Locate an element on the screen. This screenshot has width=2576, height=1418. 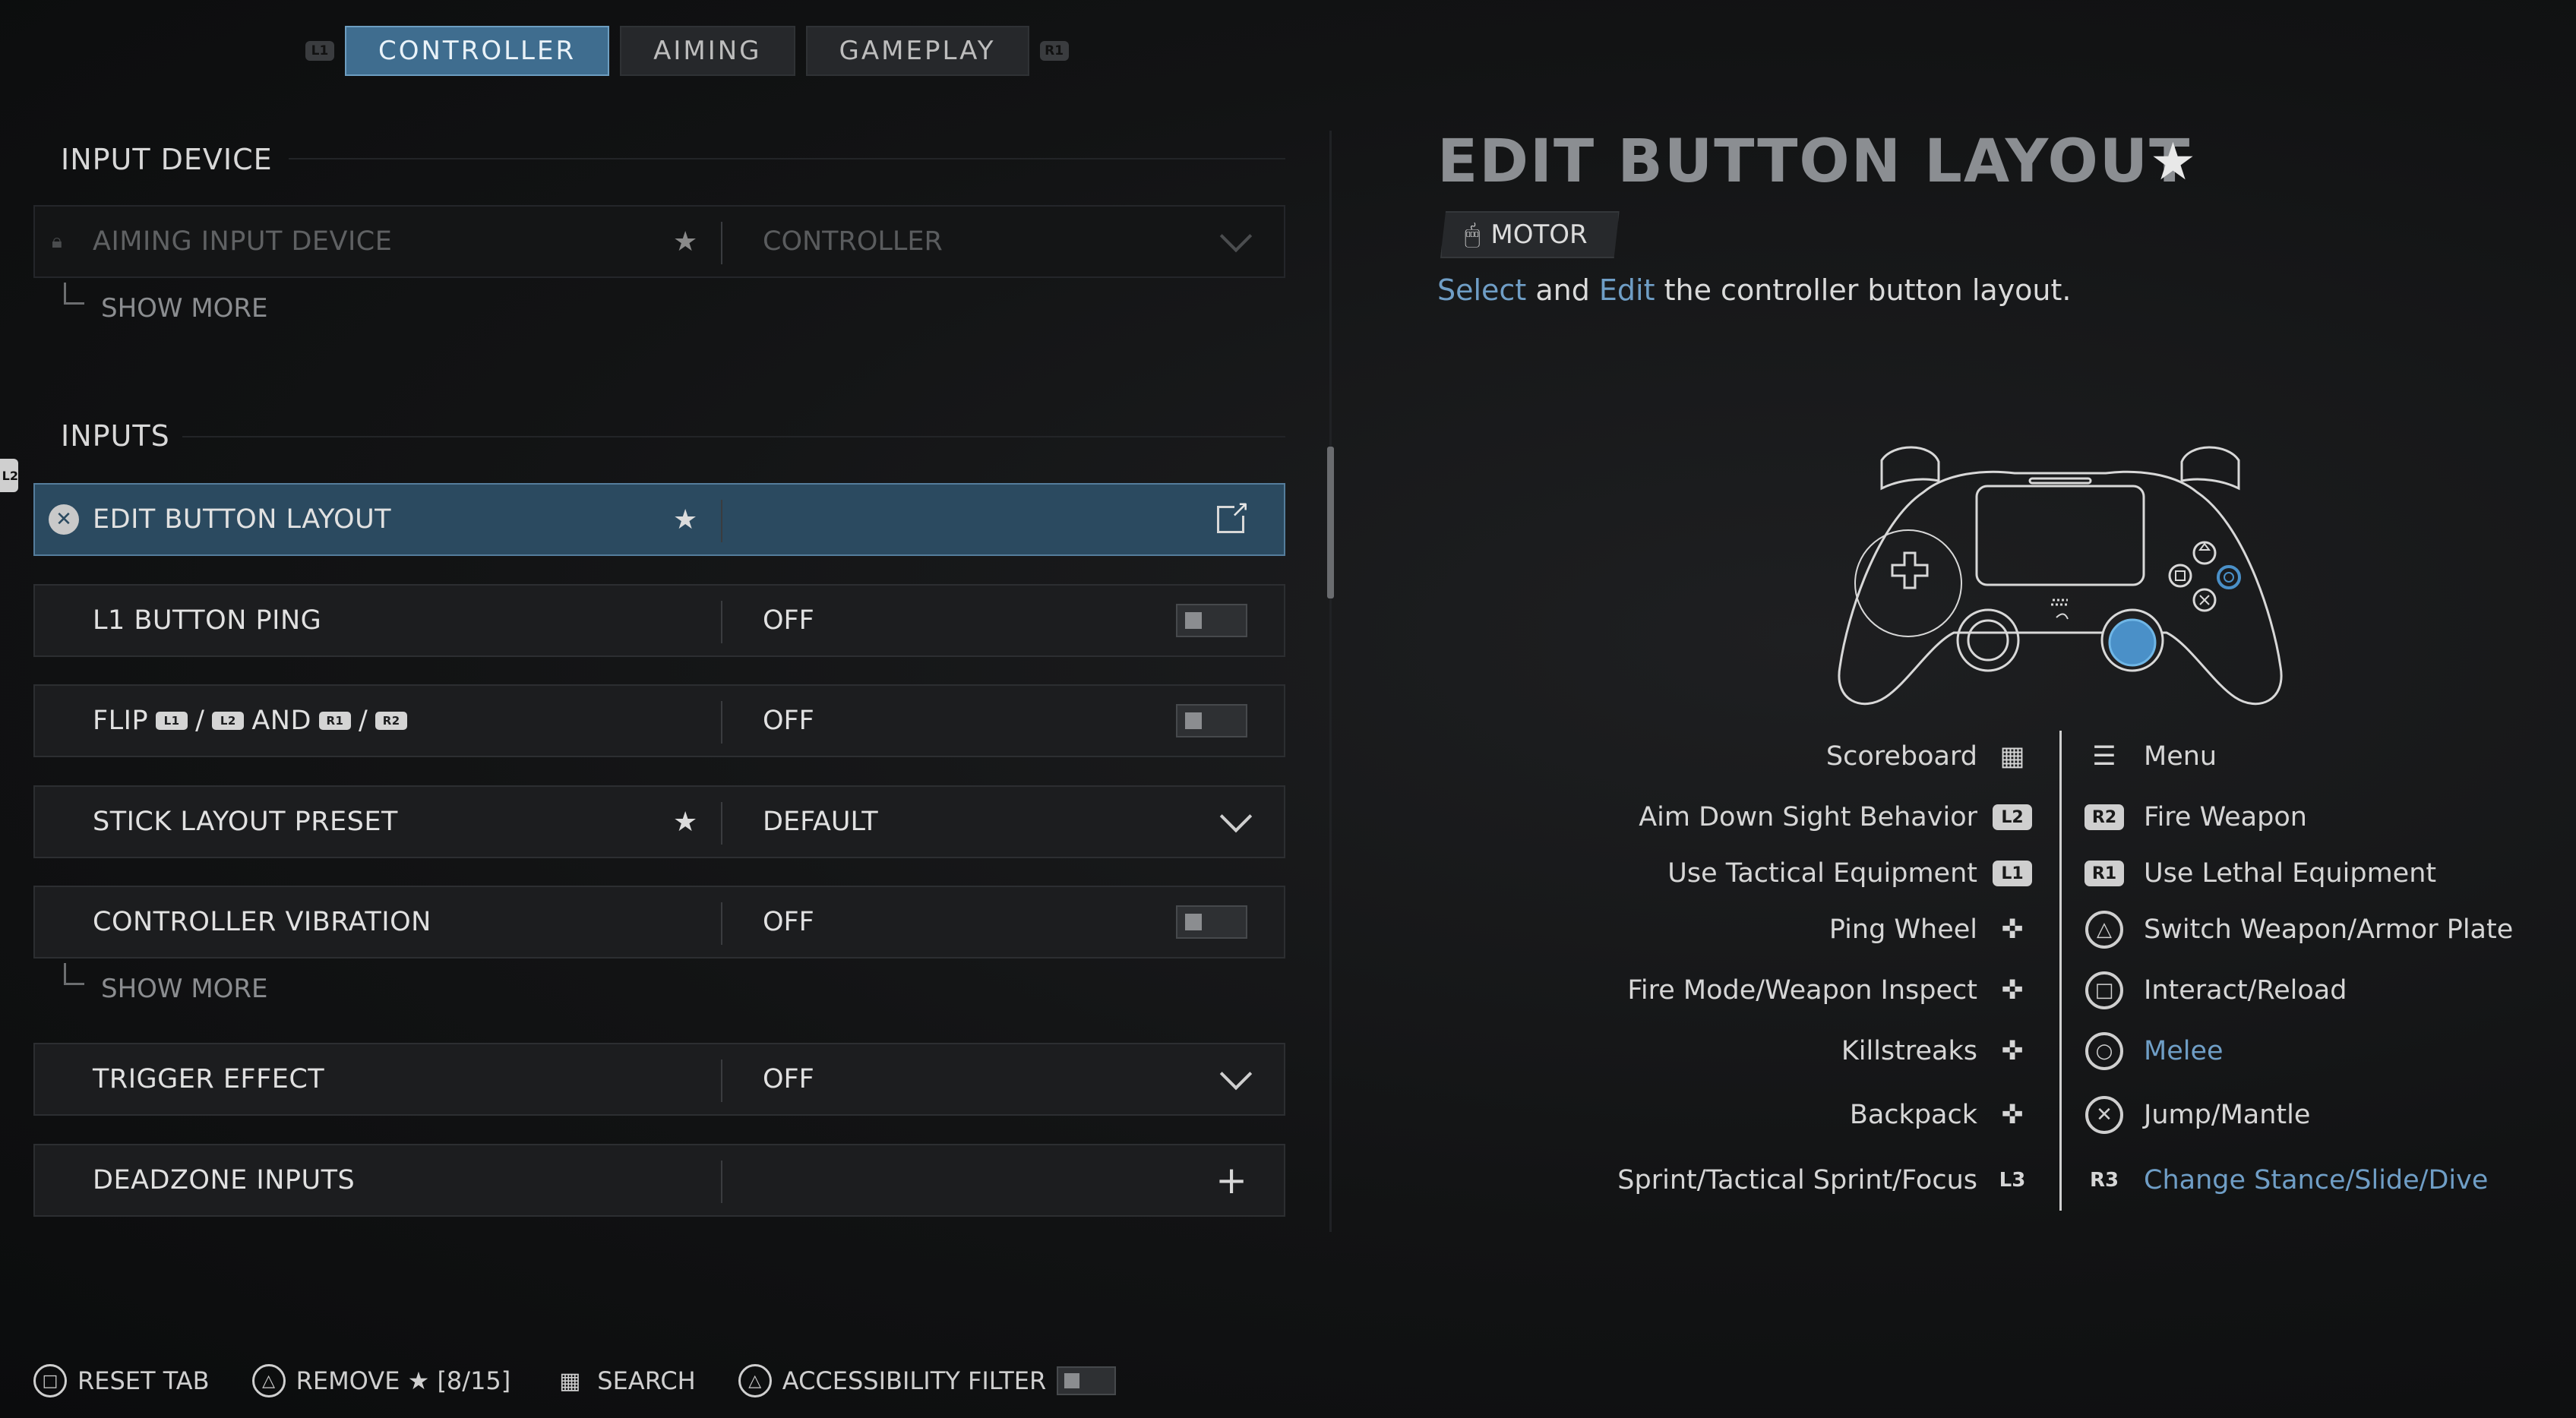
mapping-right-fire: R2 Fire Weapon is located at coordinates (2194, 817).